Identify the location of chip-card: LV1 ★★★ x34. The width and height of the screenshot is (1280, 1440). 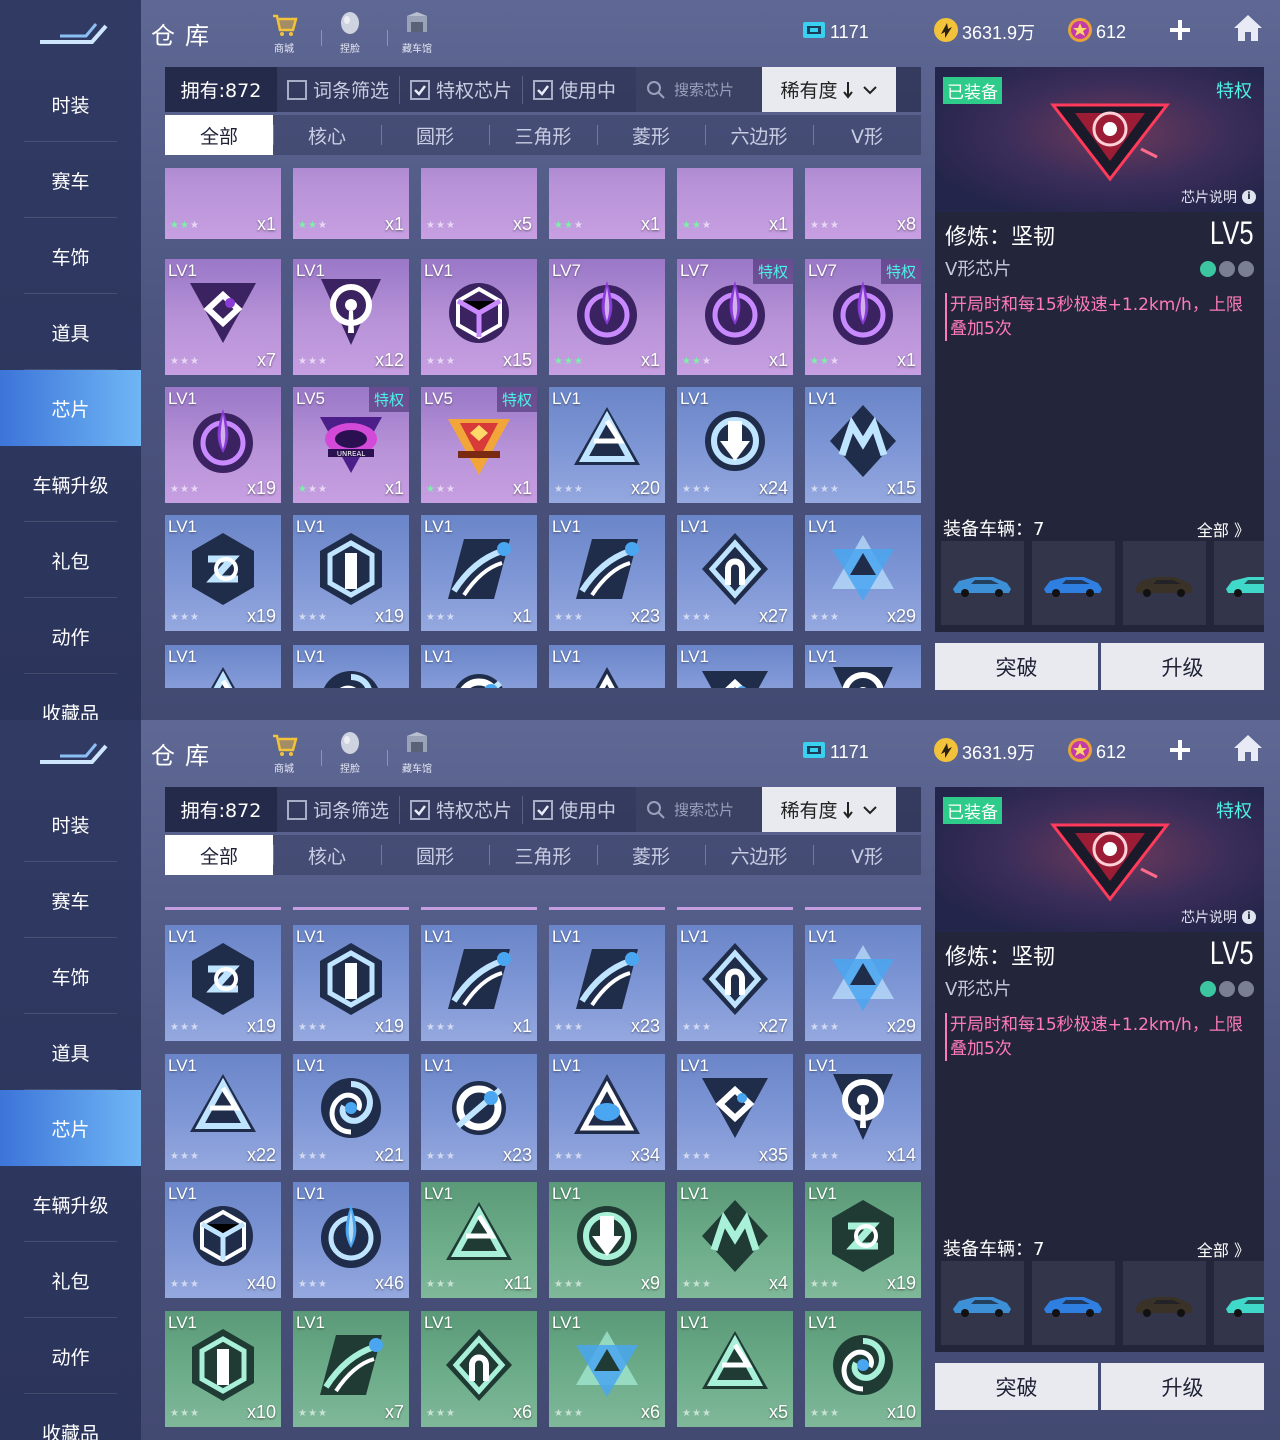
(607, 1112).